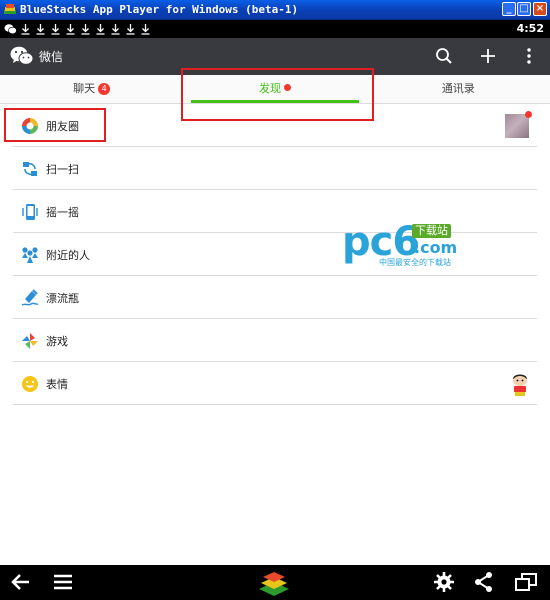 The width and height of the screenshot is (550, 600). I want to click on bluestacks-app-icon, so click(10, 9).